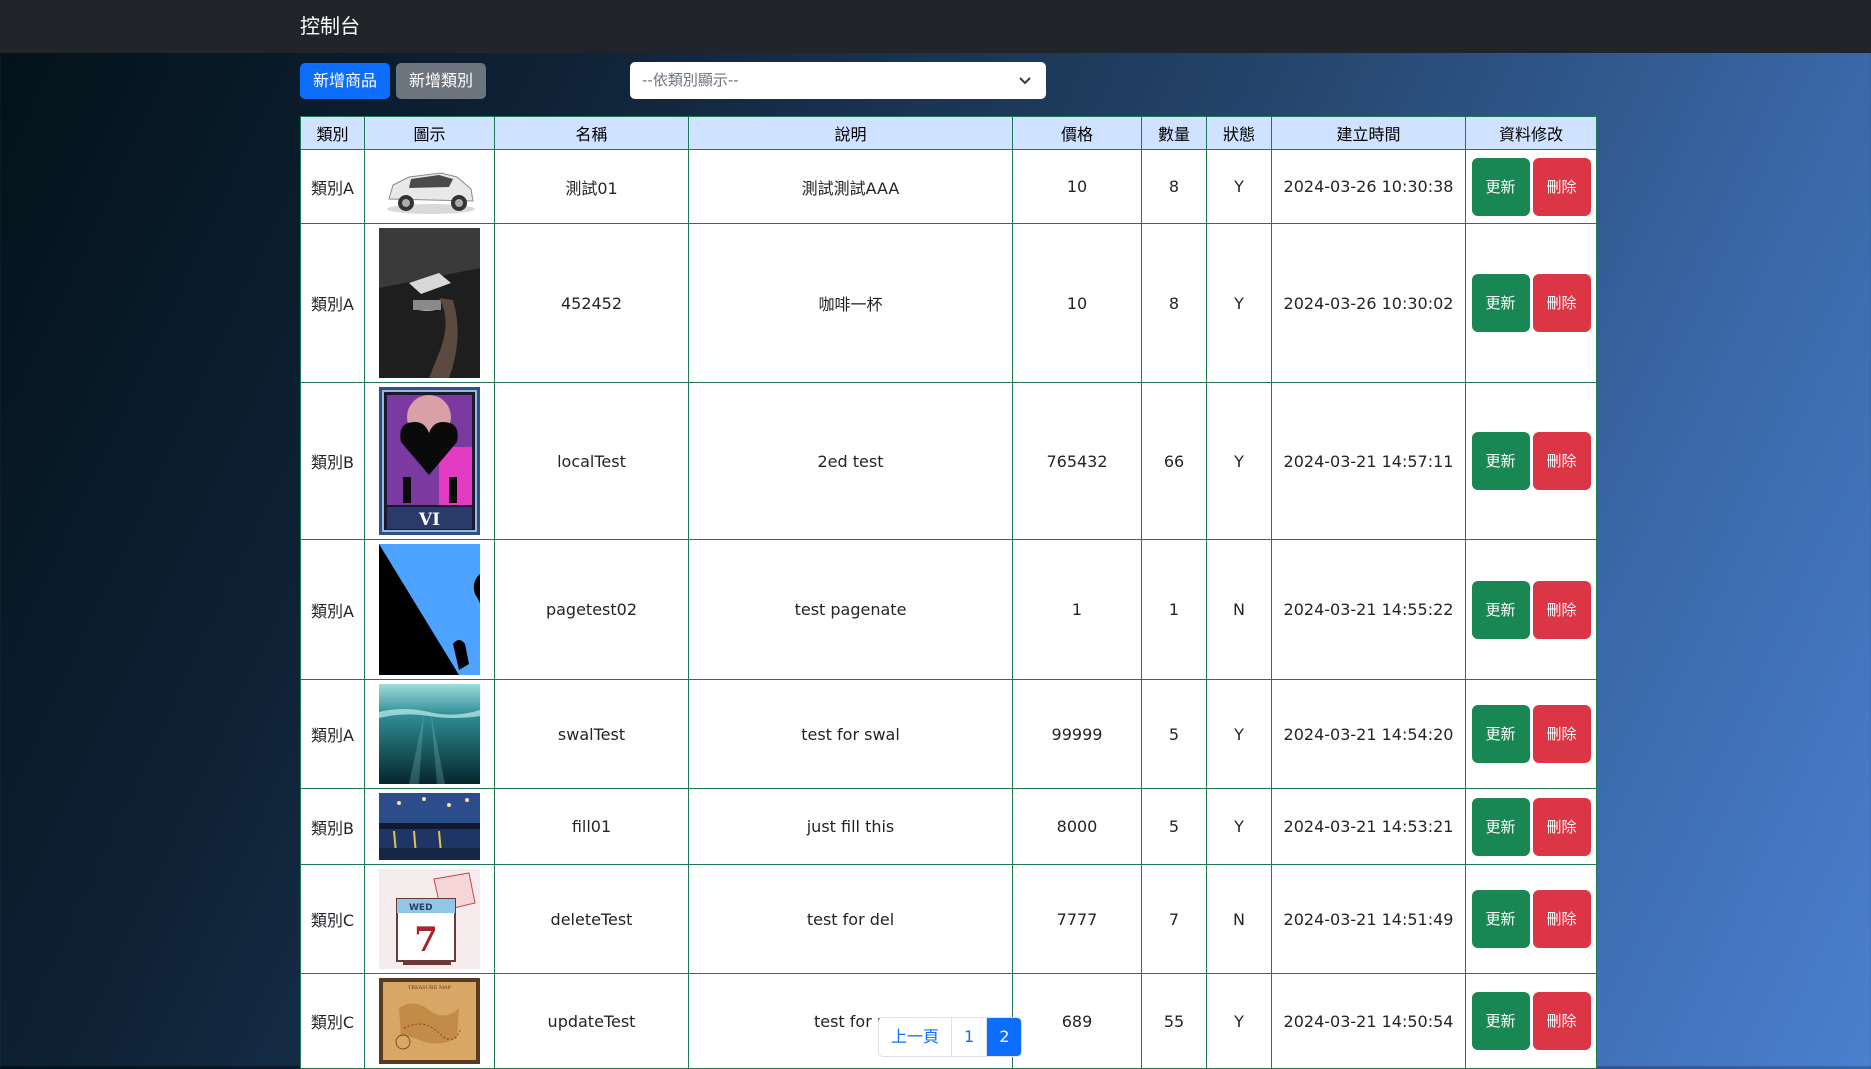  I want to click on product-image-map: TREASURE MAP, so click(429, 1021).